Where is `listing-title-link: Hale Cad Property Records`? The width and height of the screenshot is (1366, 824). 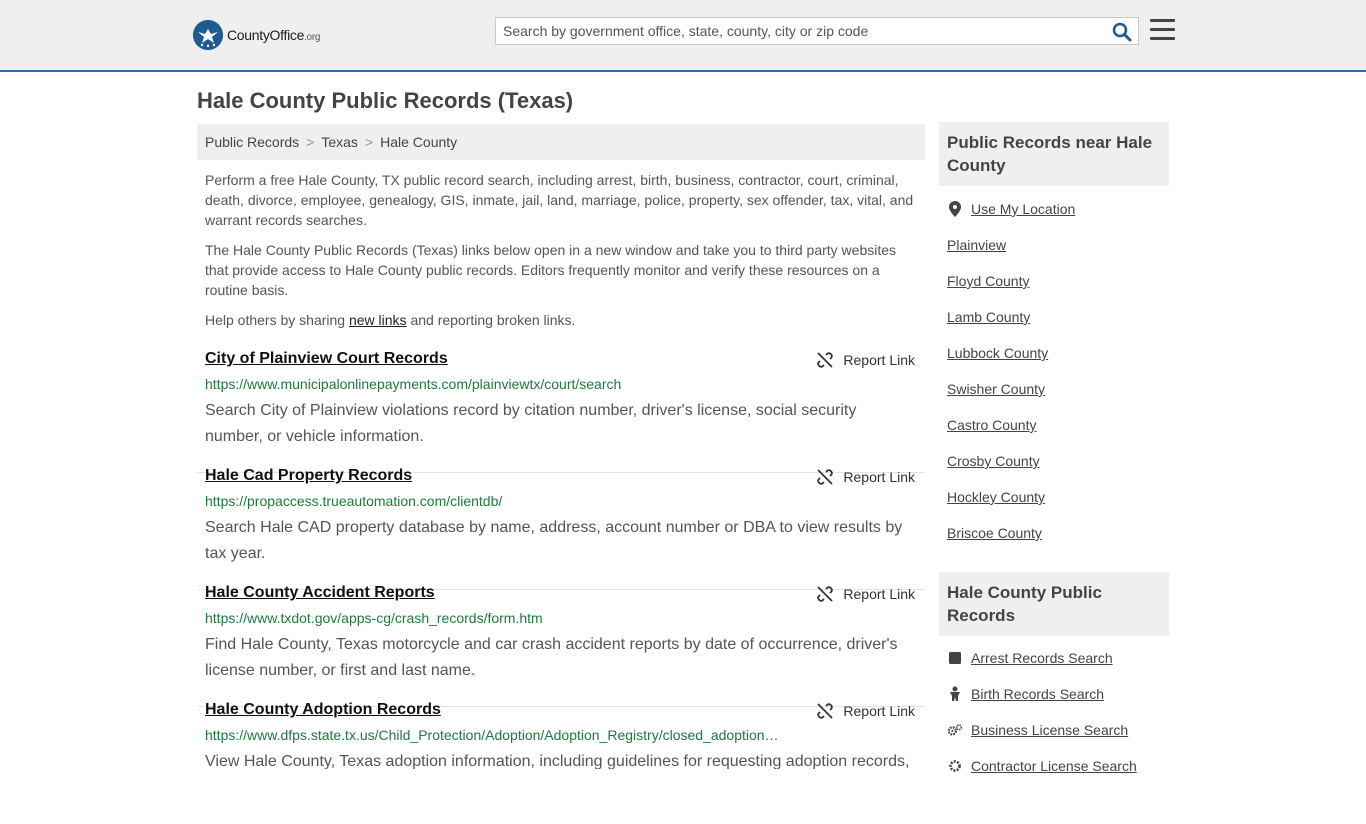
listing-title-link: Hale Cad Property Records is located at coordinates (308, 476).